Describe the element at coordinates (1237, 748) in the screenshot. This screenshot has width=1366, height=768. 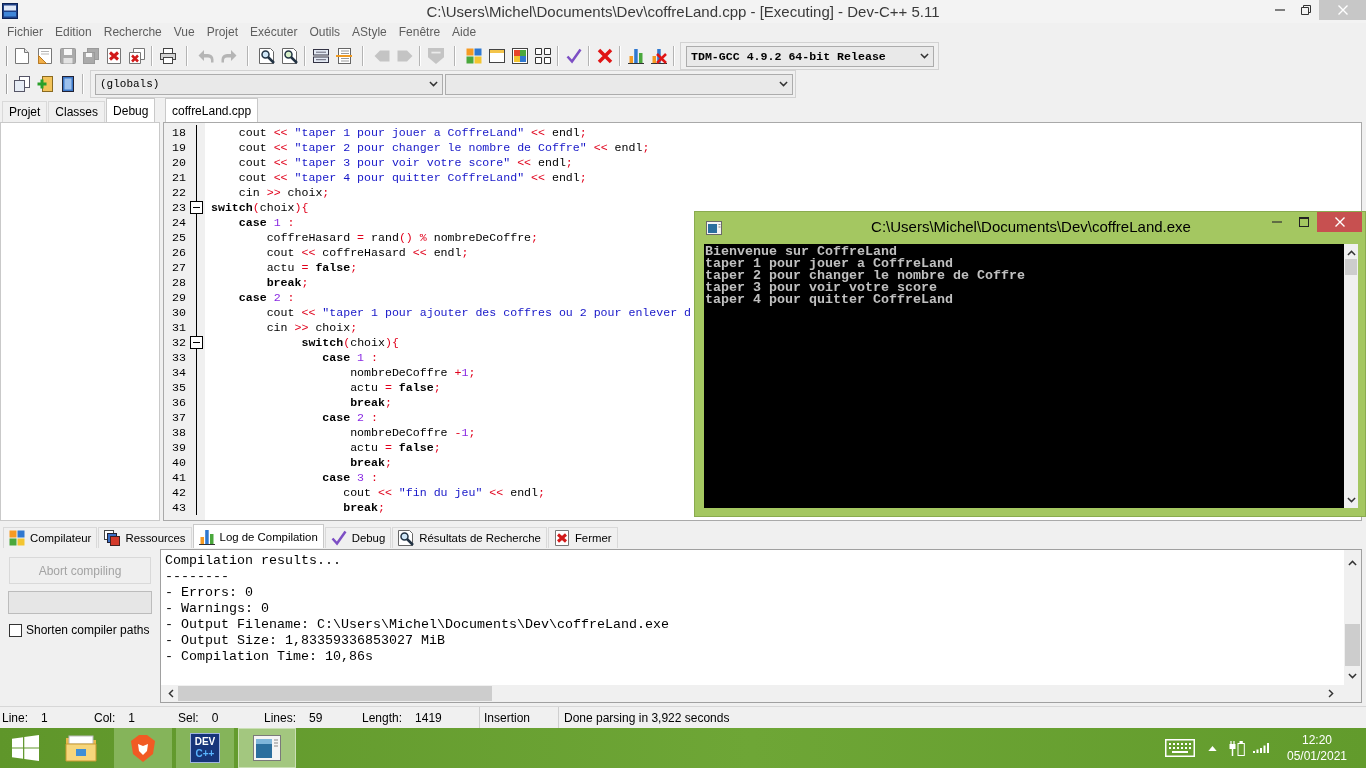
I see `plug-battery-icon` at that location.